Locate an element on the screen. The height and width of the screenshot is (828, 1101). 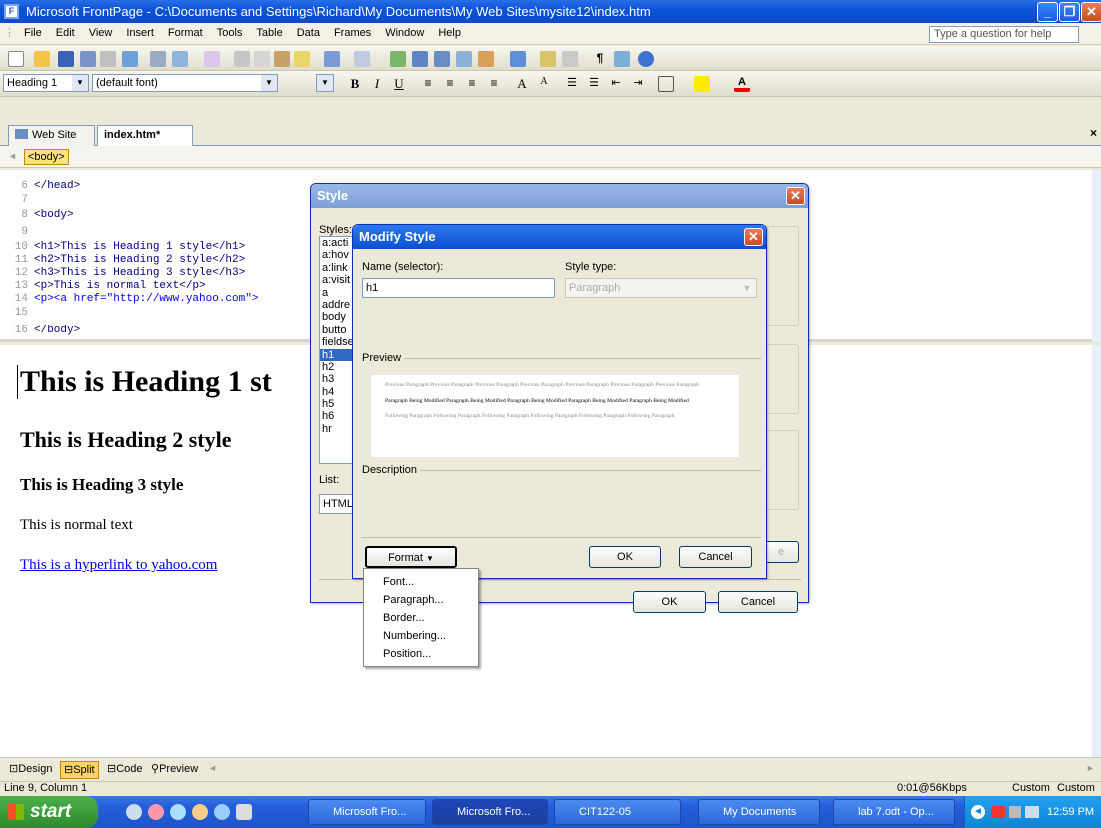
bold-icon: B is located at coordinates (355, 84).